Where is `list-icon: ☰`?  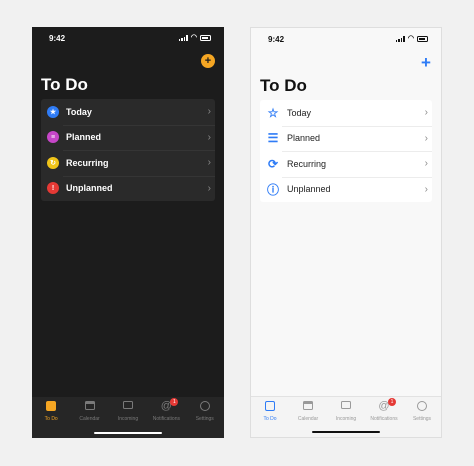 list-icon: ☰ is located at coordinates (273, 138).